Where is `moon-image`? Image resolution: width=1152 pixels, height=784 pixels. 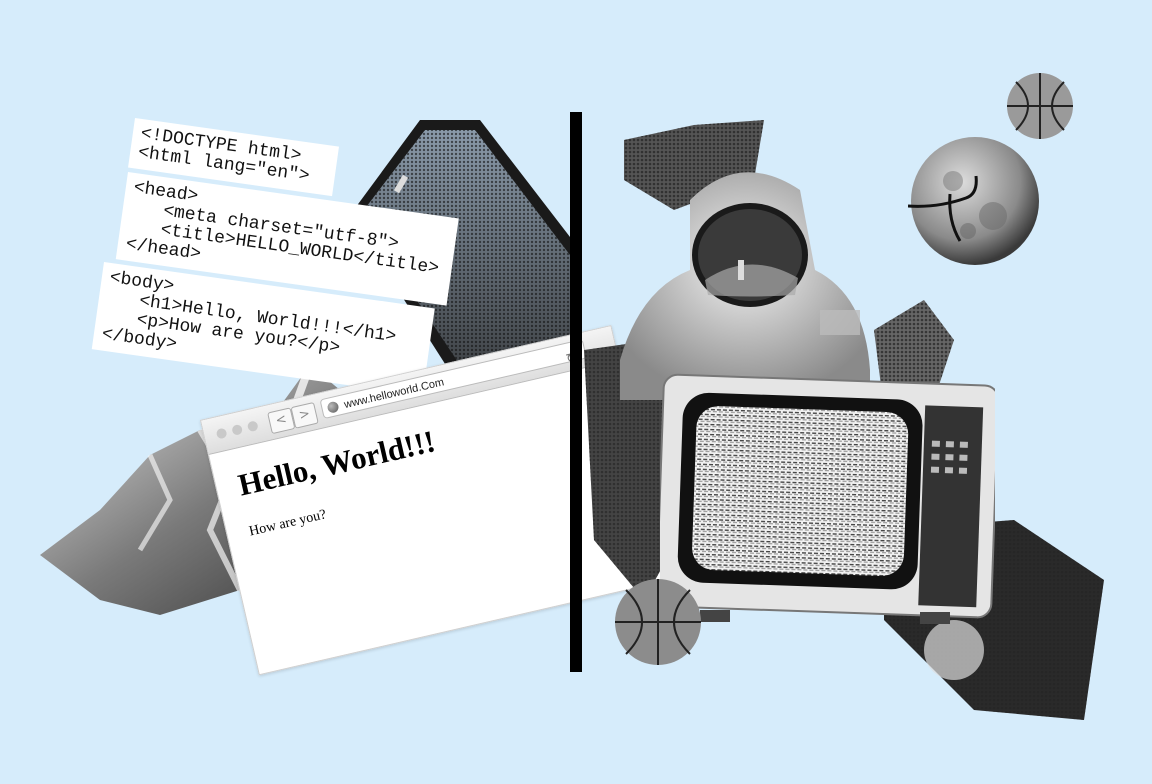 moon-image is located at coordinates (973, 201).